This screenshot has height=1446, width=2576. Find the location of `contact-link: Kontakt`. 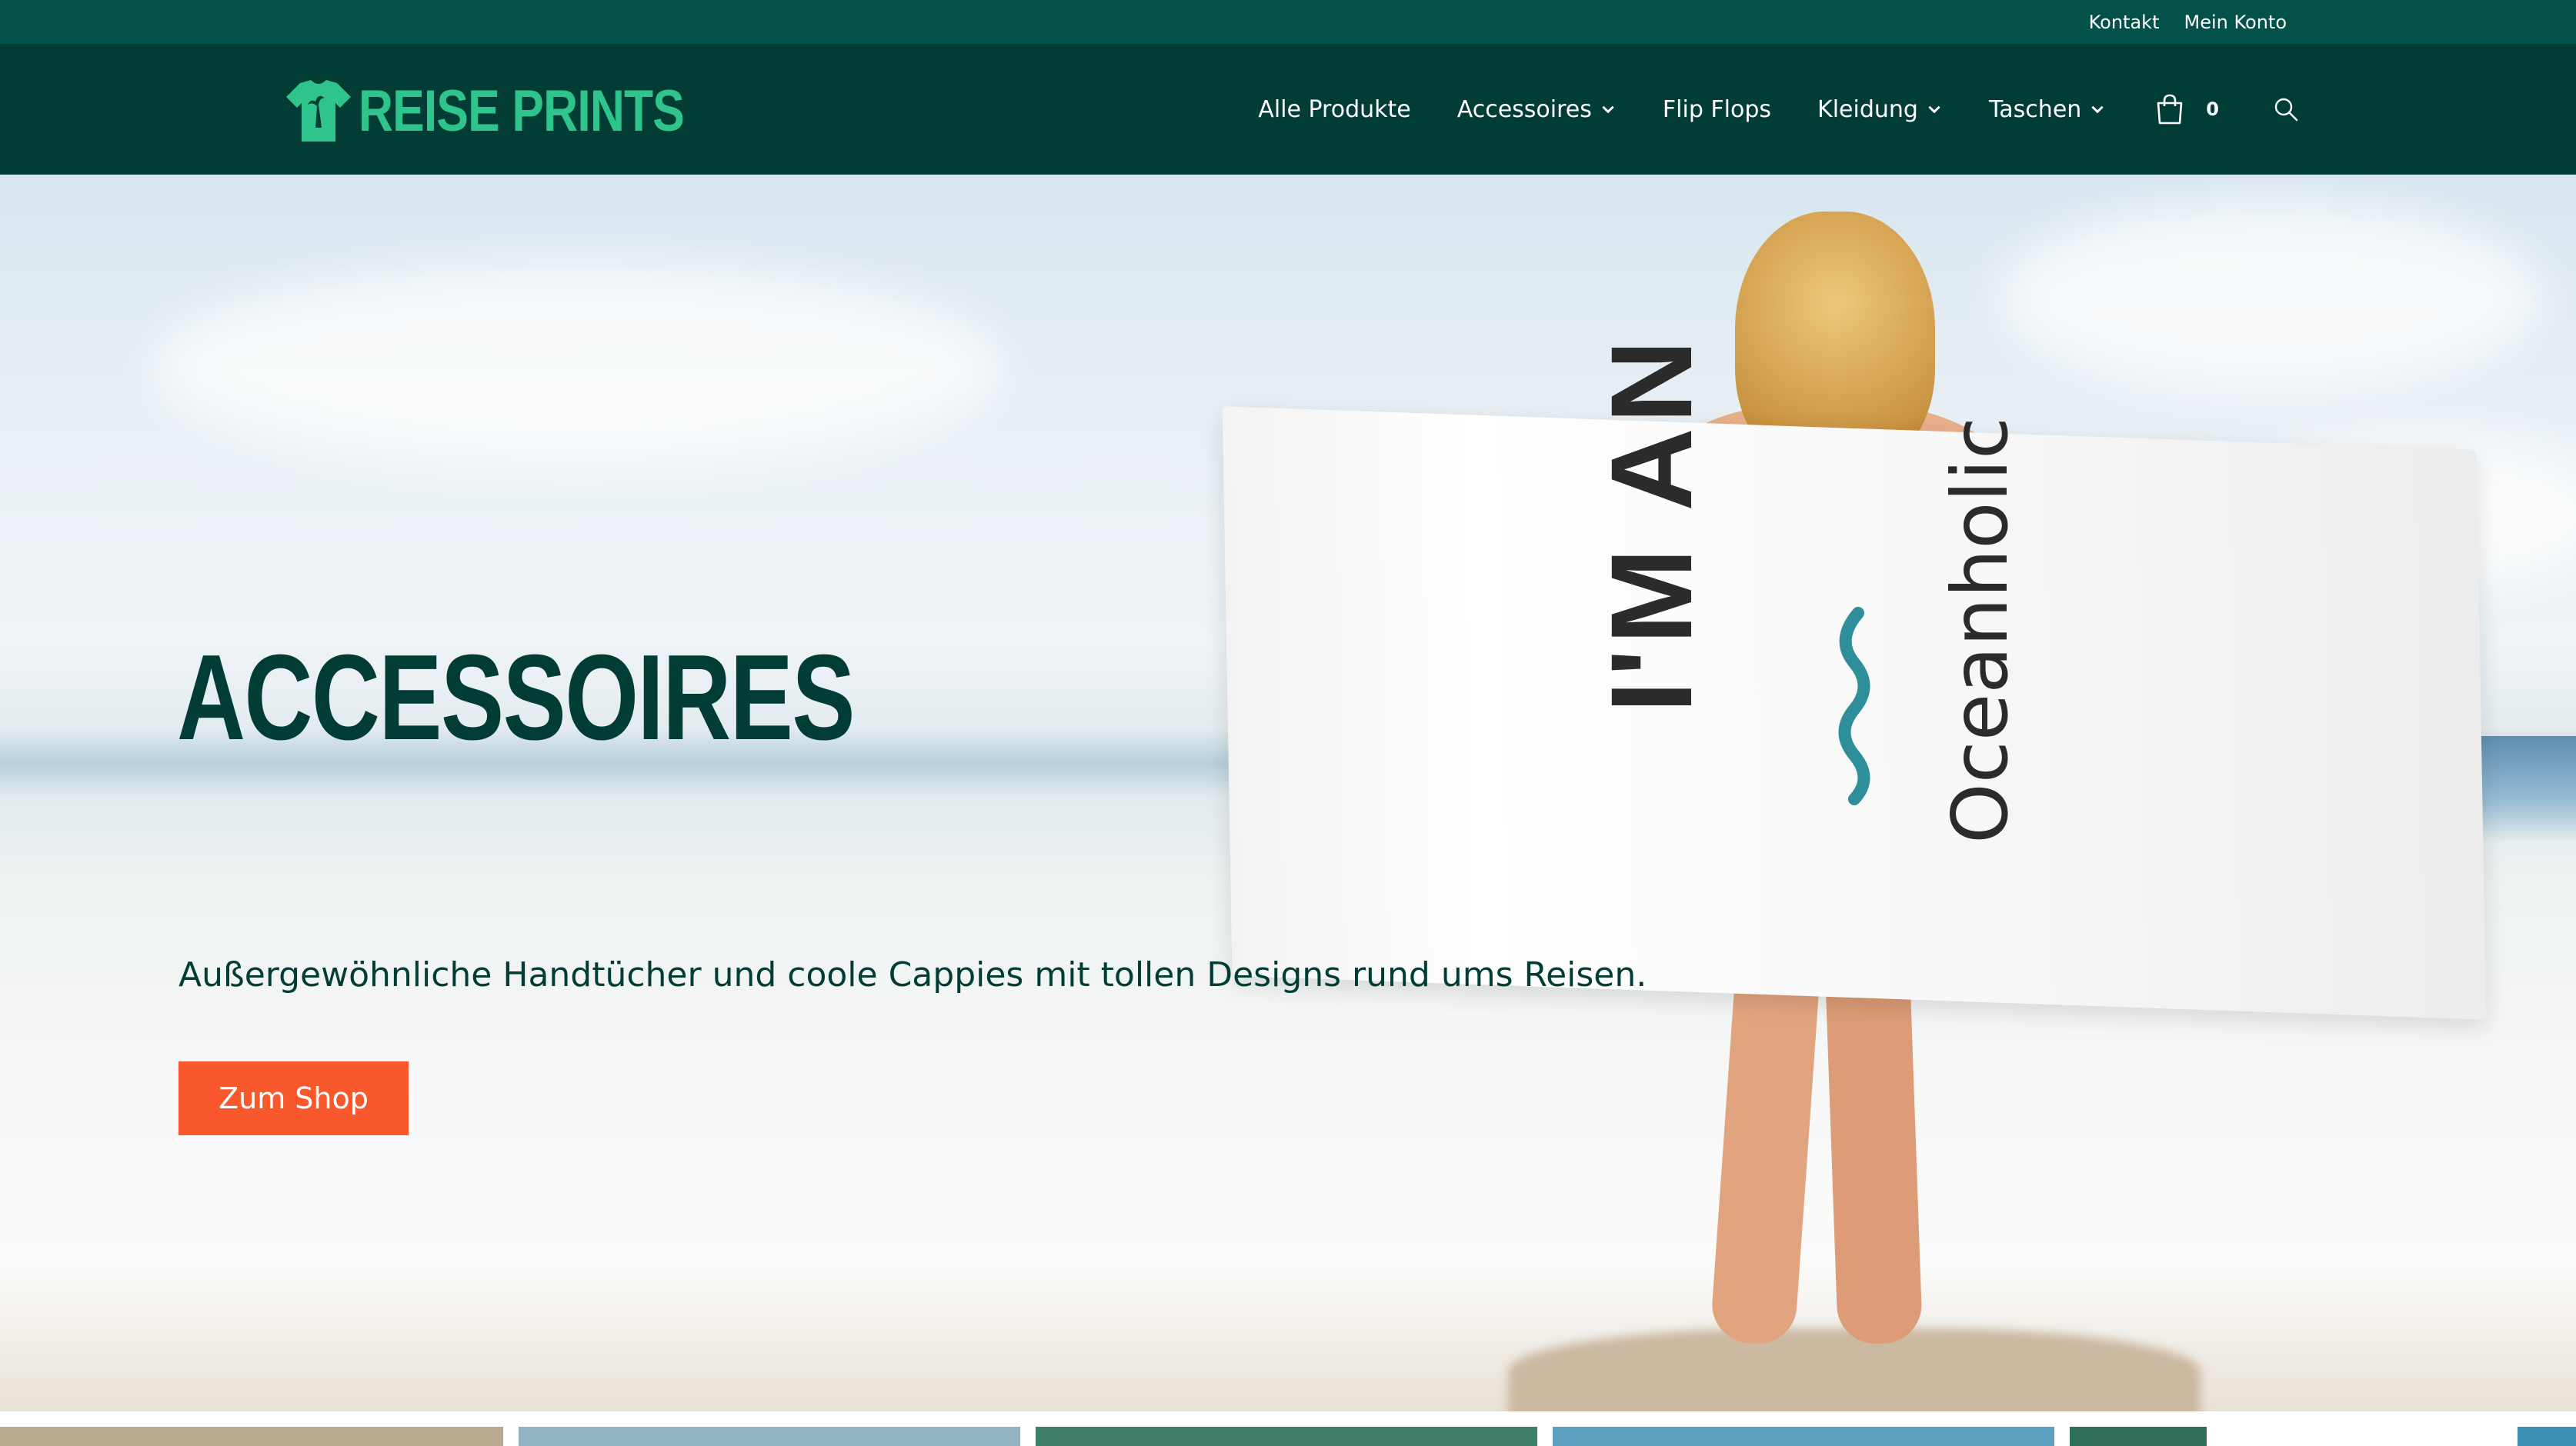

contact-link: Kontakt is located at coordinates (2124, 22).